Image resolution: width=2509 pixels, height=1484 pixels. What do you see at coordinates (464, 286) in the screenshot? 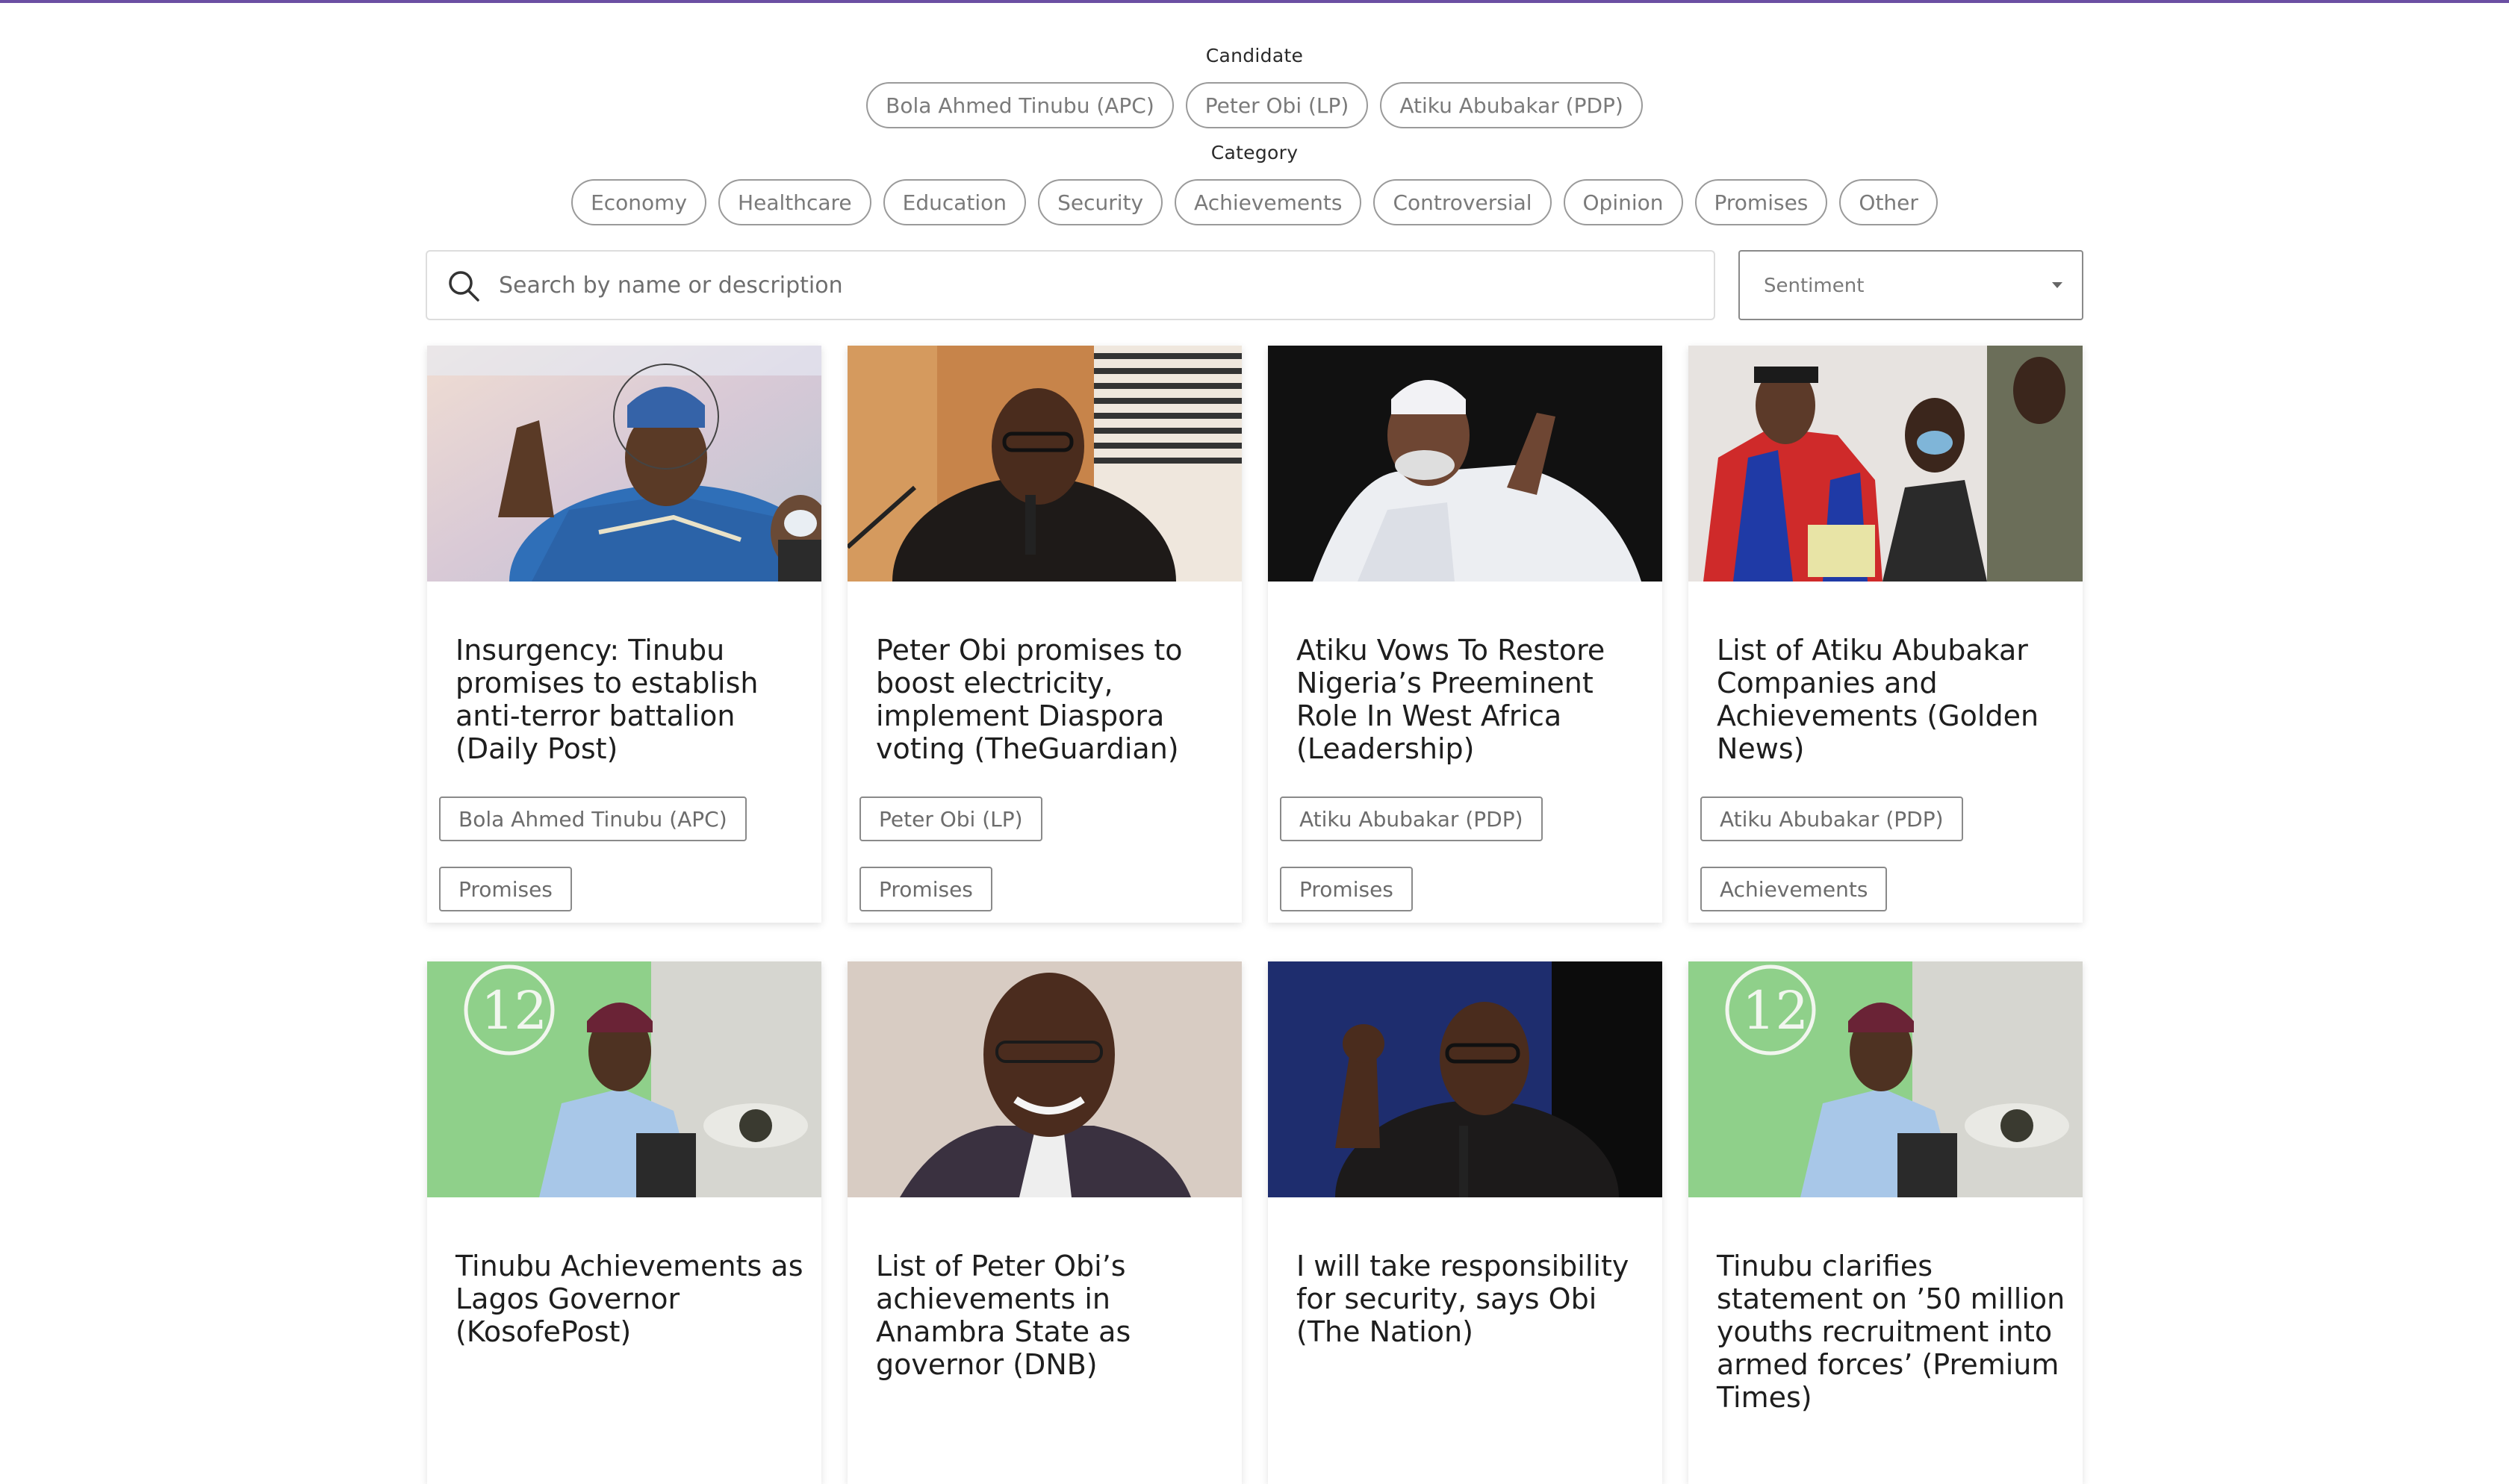
I see `search-icon` at bounding box center [464, 286].